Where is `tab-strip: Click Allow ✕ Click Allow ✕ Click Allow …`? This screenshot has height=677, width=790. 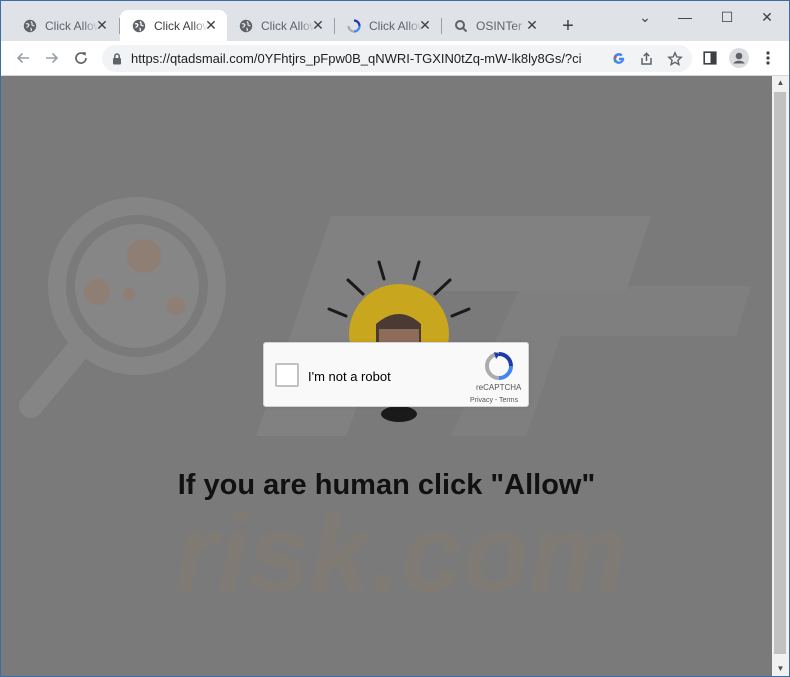
tab-strip: Click Allow ✕ Click Allow ✕ Click Allow … is located at coordinates (395, 21).